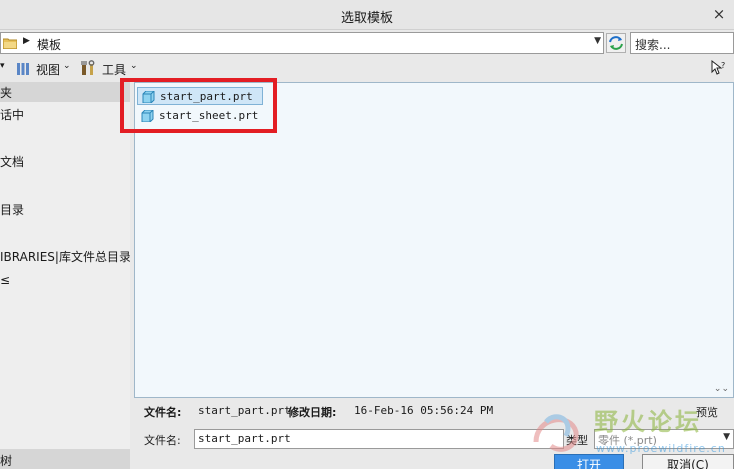 The width and height of the screenshot is (734, 469). What do you see at coordinates (366, 18) in the screenshot?
I see `window-title: 选取模板` at bounding box center [366, 18].